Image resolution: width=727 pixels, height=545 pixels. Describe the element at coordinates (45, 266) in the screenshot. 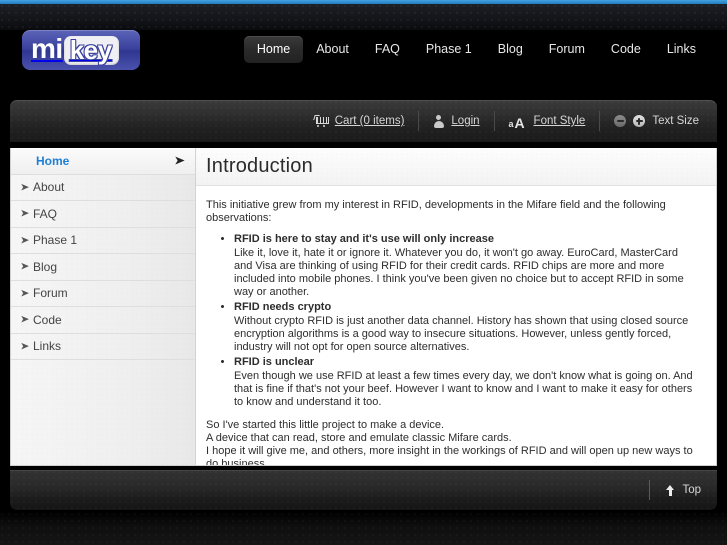

I see `sidebar-item-label: Blog` at that location.